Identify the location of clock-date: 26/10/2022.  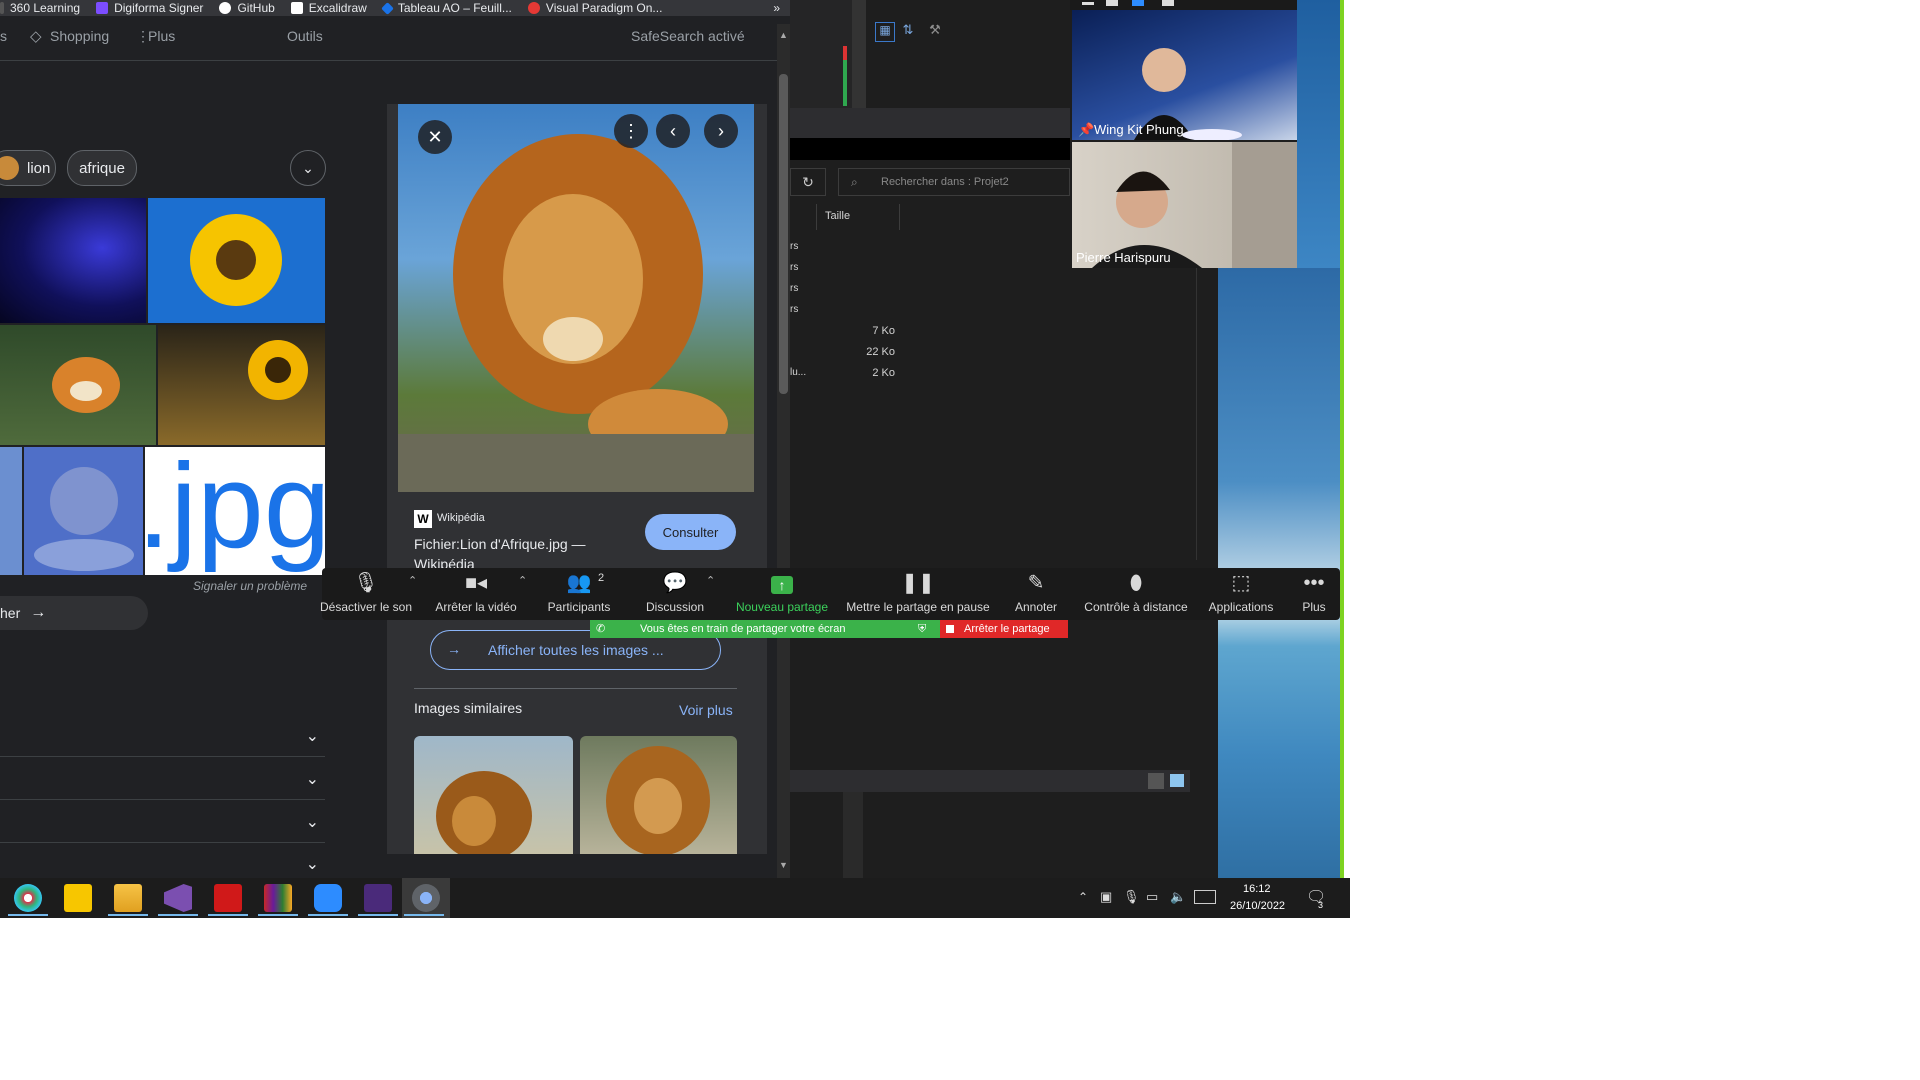
(1257, 906).